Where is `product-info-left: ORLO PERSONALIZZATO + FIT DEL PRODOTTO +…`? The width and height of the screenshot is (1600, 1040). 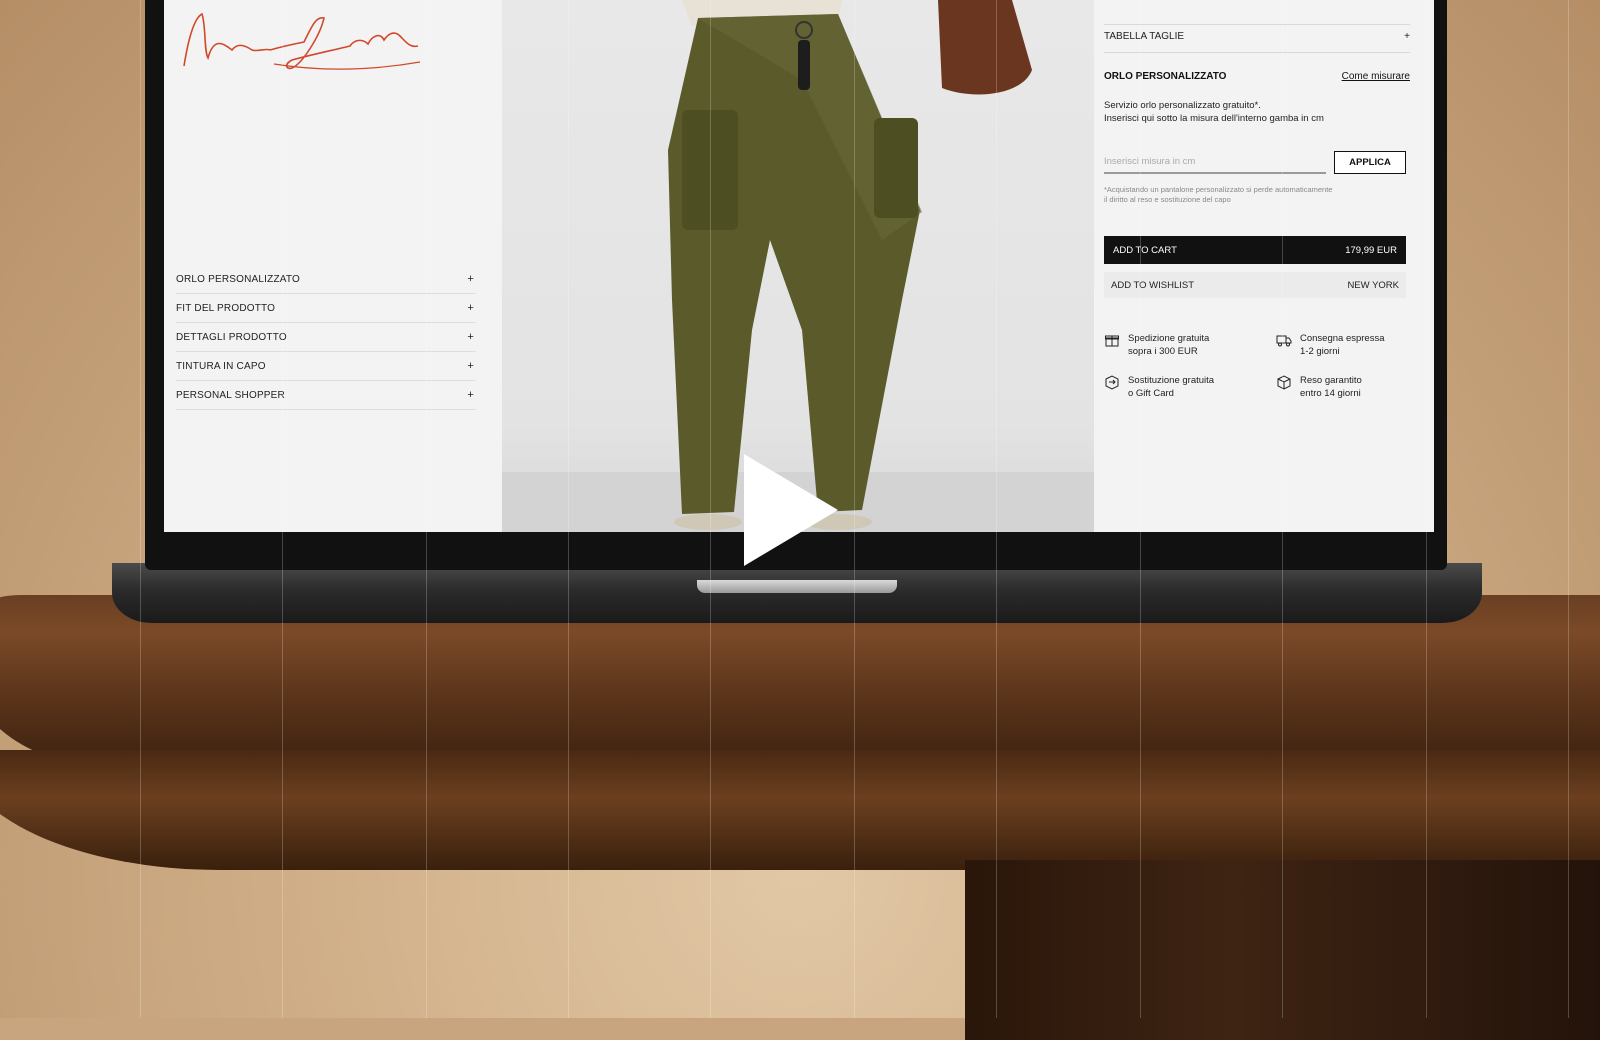 product-info-left: ORLO PERSONALIZZATO + FIT DEL PRODOTTO +… is located at coordinates (332, 266).